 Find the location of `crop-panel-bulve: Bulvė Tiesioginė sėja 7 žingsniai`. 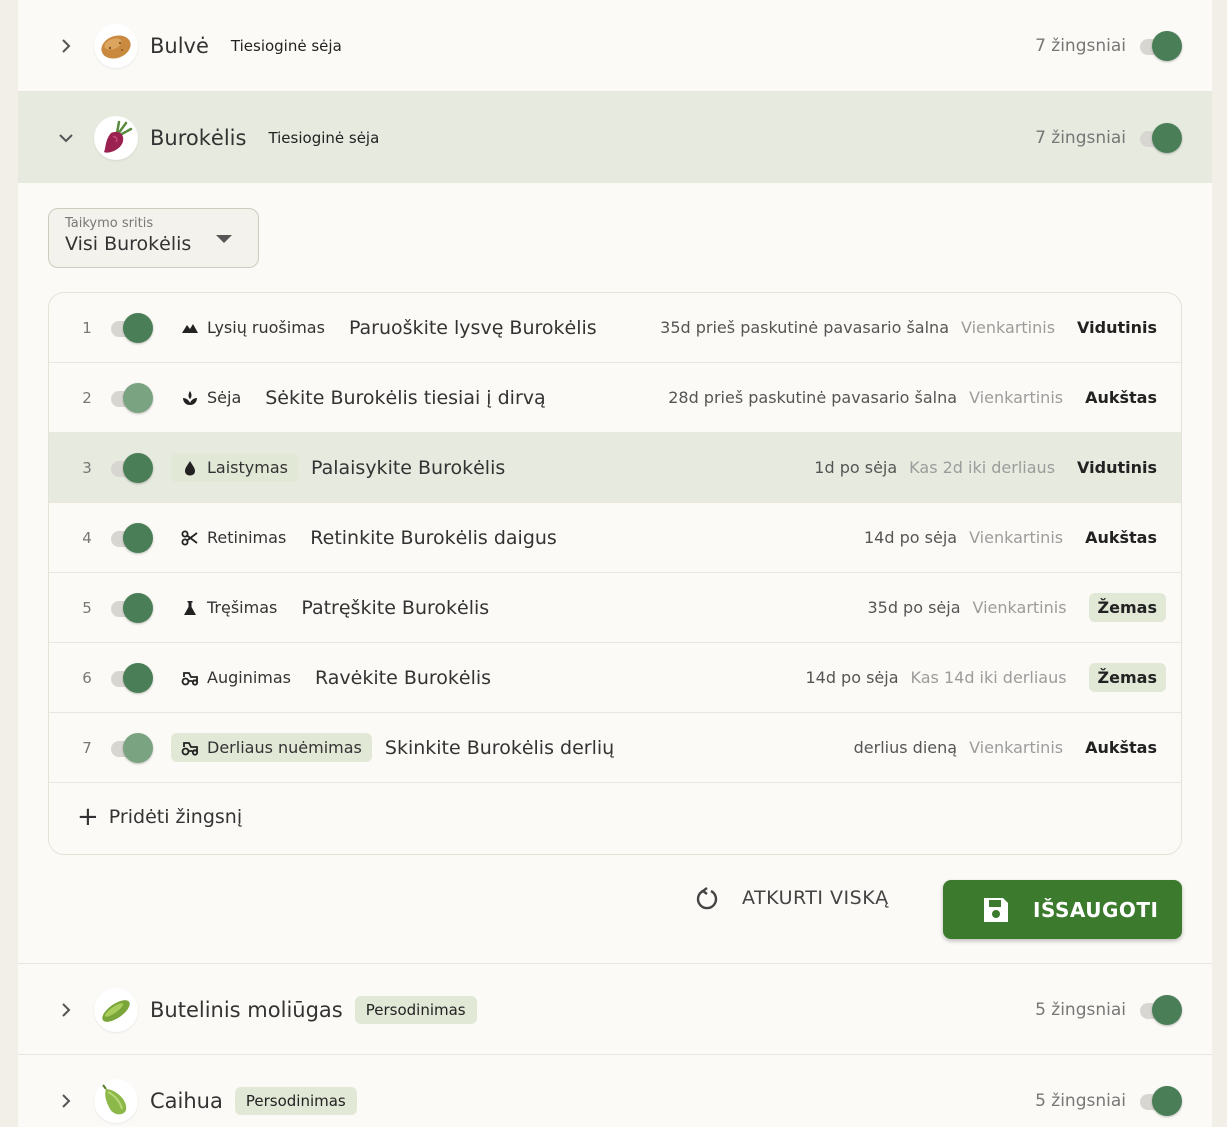

crop-panel-bulve: Bulvė Tiesioginė sėja 7 žingsniai is located at coordinates (615, 46).